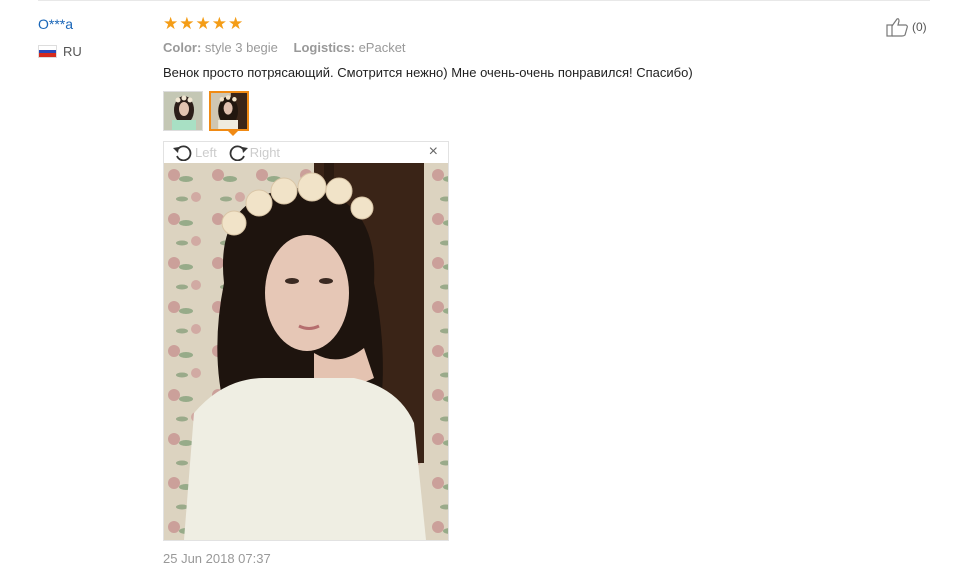 This screenshot has height=581, width=963. I want to click on color-value: style 3 begie, so click(241, 47).